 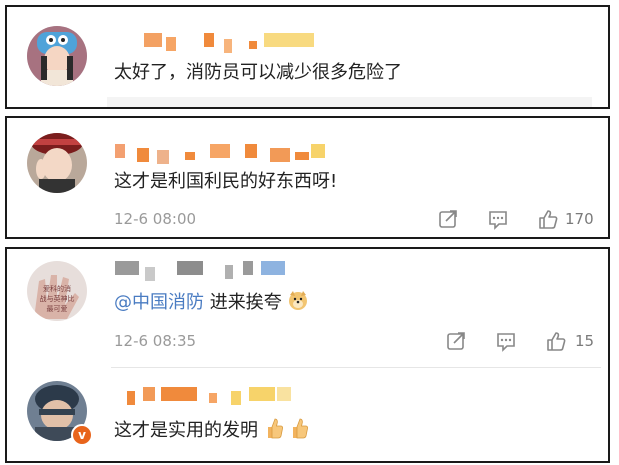 What do you see at coordinates (155, 219) in the screenshot?
I see `timestamp: 12-6 08:00` at bounding box center [155, 219].